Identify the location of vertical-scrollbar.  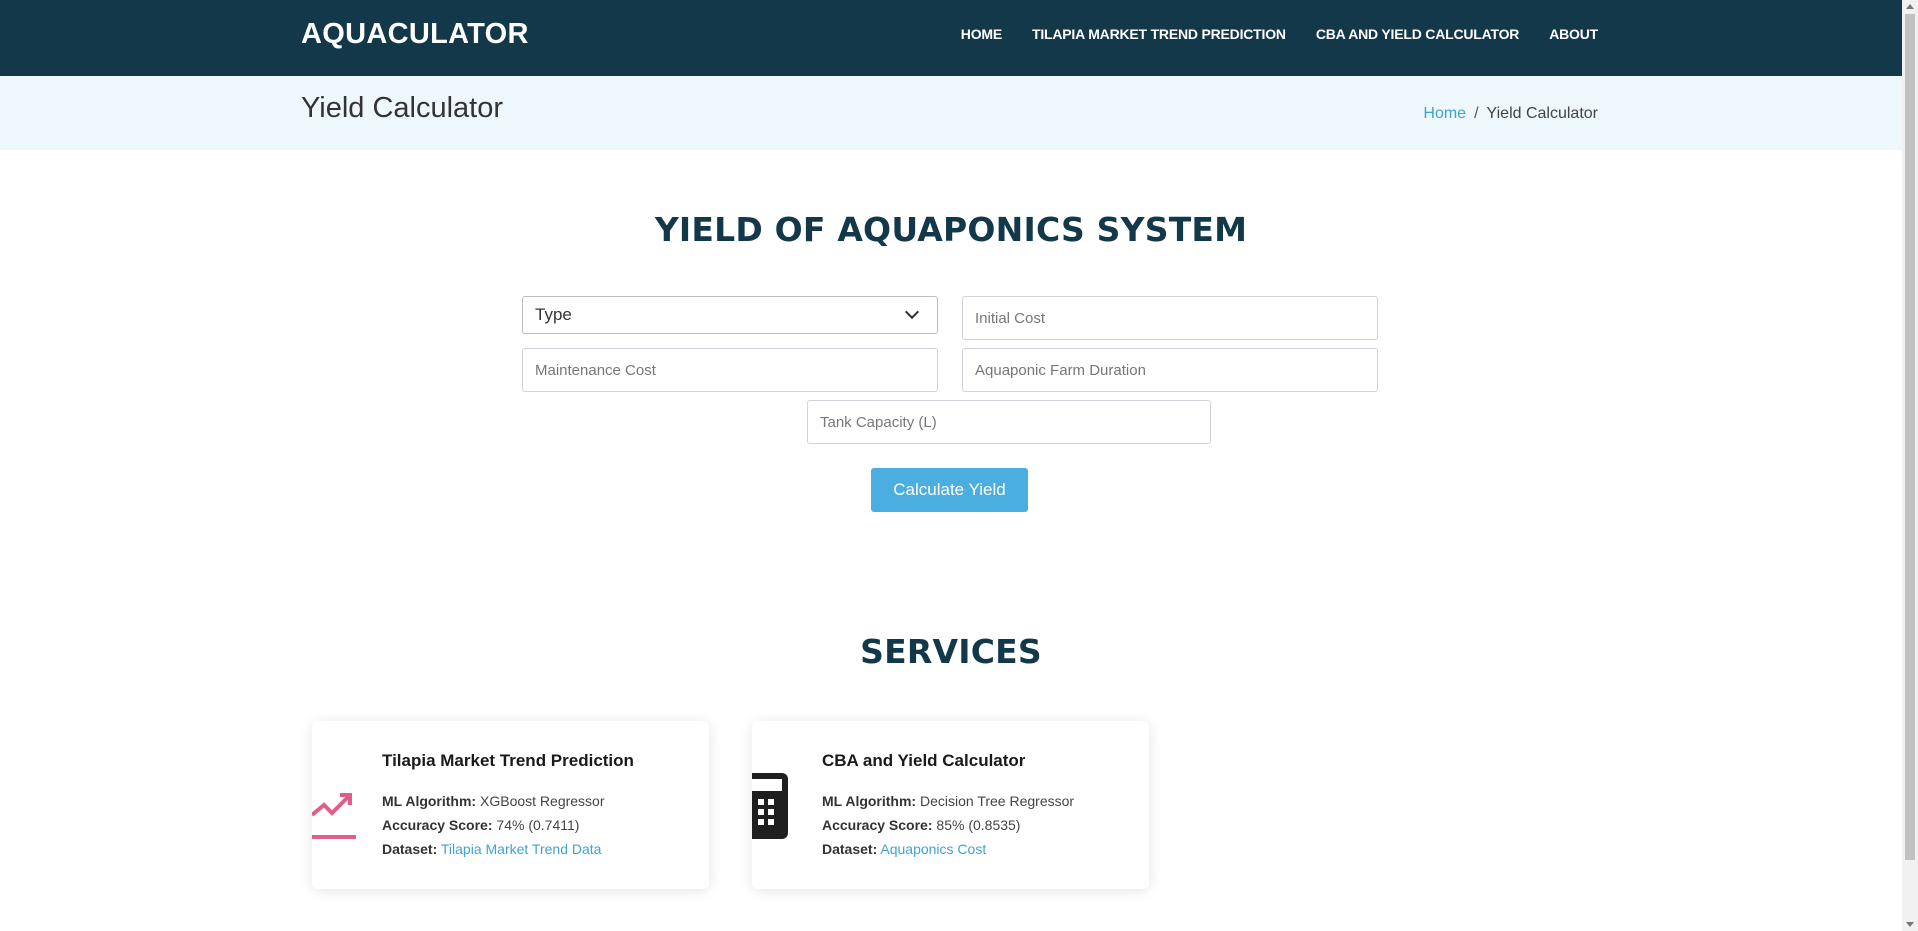
(1910, 465).